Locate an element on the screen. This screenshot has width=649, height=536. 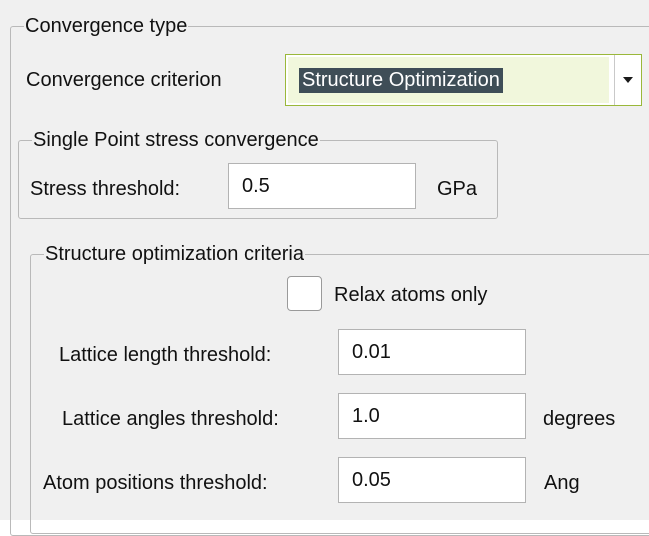
atom-positions-threshold-unit: Ang is located at coordinates (562, 483).